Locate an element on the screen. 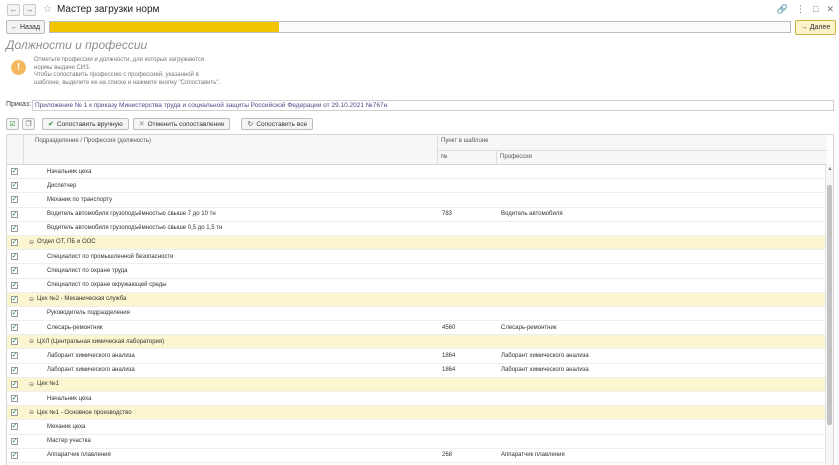 The width and height of the screenshot is (839, 465). column-header-profession: Профессия is located at coordinates (516, 157).